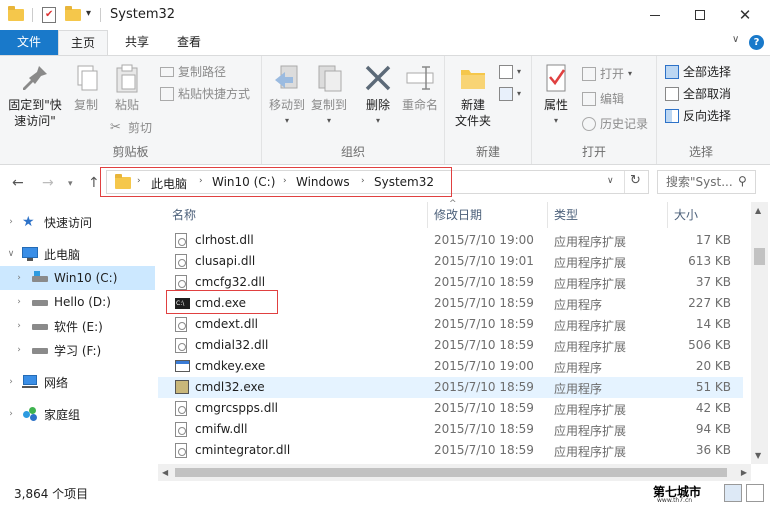 The width and height of the screenshot is (770, 507). I want to click on scroll-right-icon: ▶, so click(744, 472).